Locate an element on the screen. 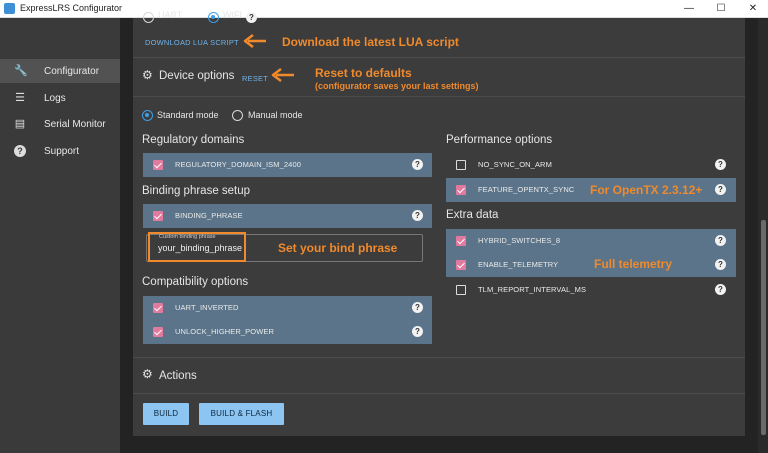 The width and height of the screenshot is (768, 453). sidebar-item-configurator: 🔧 Configurator is located at coordinates (60, 71).